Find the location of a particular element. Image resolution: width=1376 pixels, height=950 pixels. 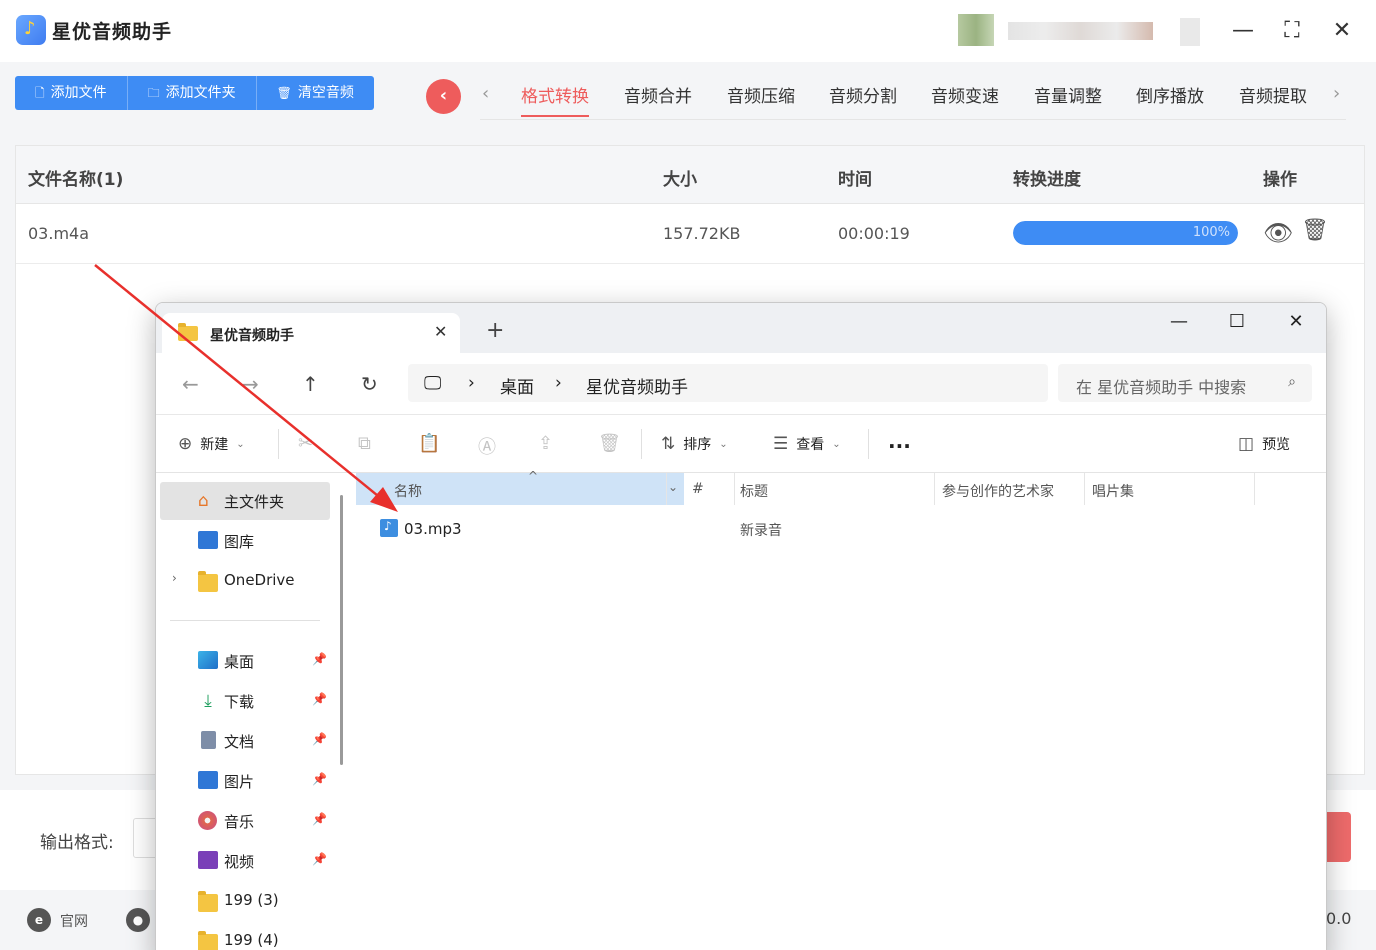

app-title-bar: 星优音频助手 — ⛶ ✕ is located at coordinates (688, 31).